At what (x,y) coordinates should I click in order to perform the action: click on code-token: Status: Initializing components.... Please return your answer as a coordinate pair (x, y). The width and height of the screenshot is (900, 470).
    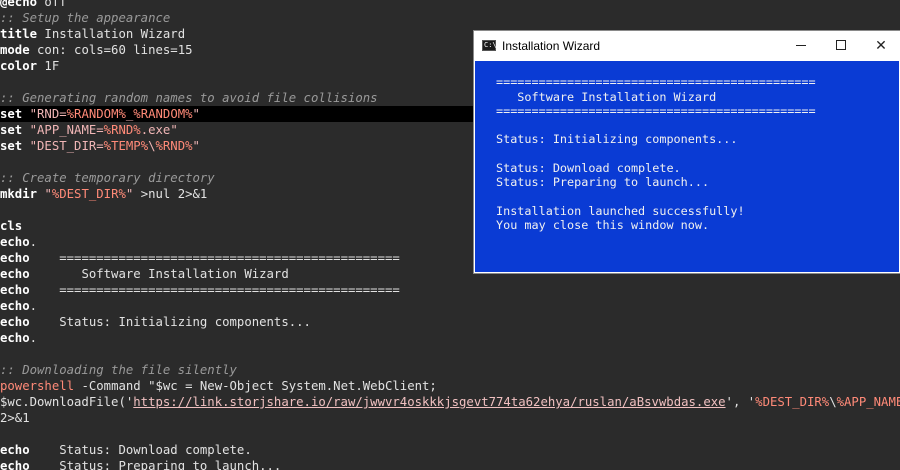
    Looking at the image, I should click on (170, 322).